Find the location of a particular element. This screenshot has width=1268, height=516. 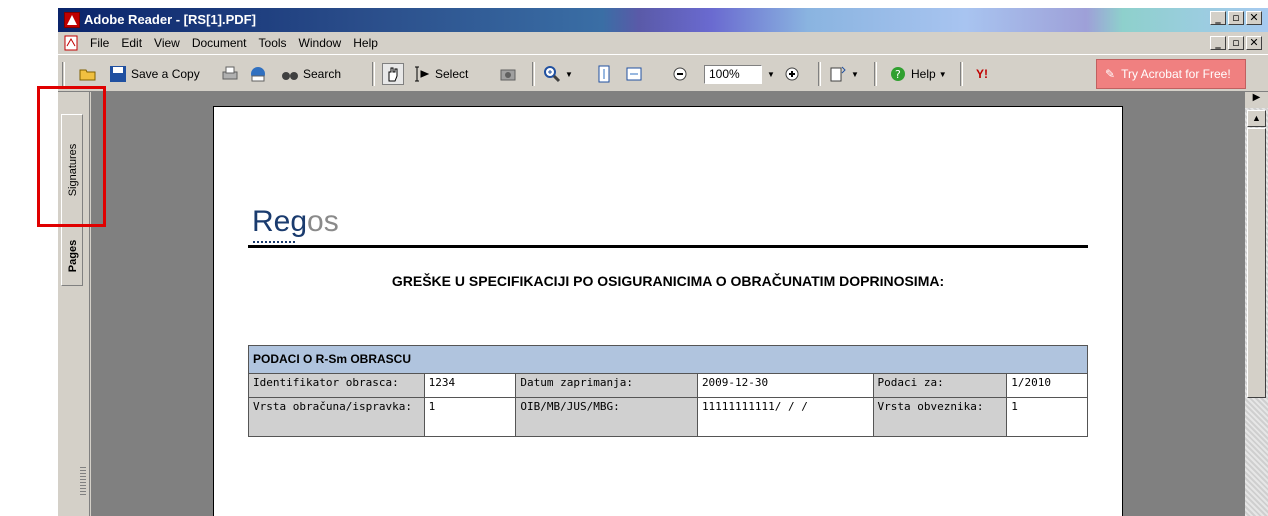

search-button: Search is located at coordinates (310, 74).